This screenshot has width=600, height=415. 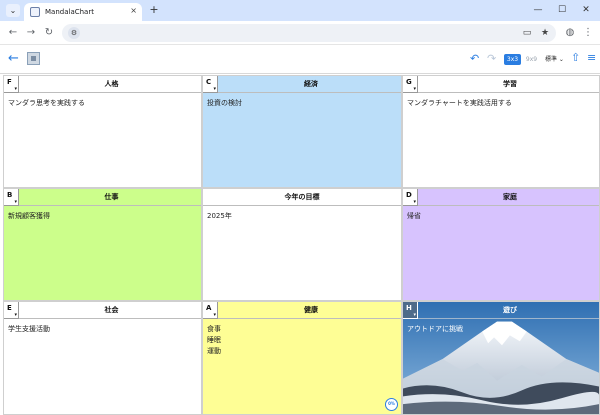 I want to click on cell-body: 新規顧客獲得, so click(x=102, y=216).